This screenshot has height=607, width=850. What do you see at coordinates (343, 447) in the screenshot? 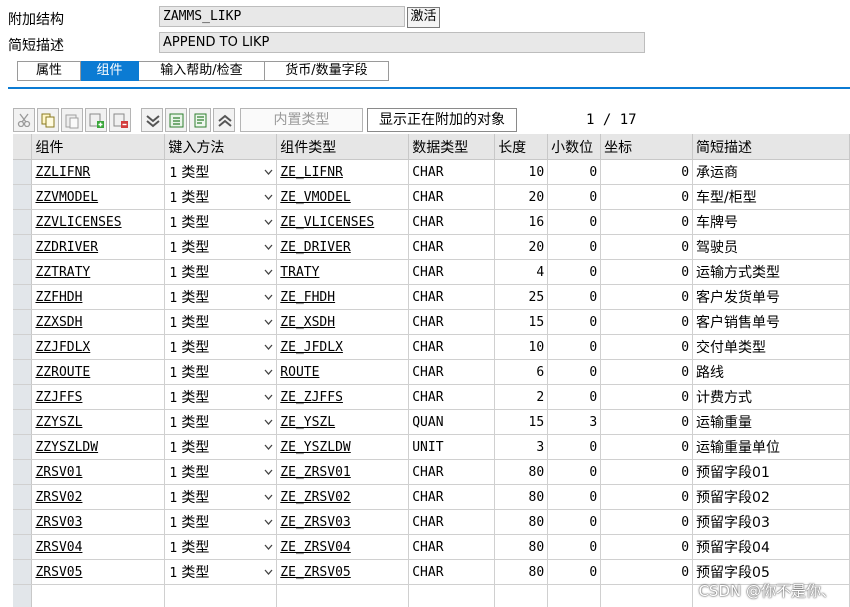
I see `component-type-cell: ZE_YSZLDW` at bounding box center [343, 447].